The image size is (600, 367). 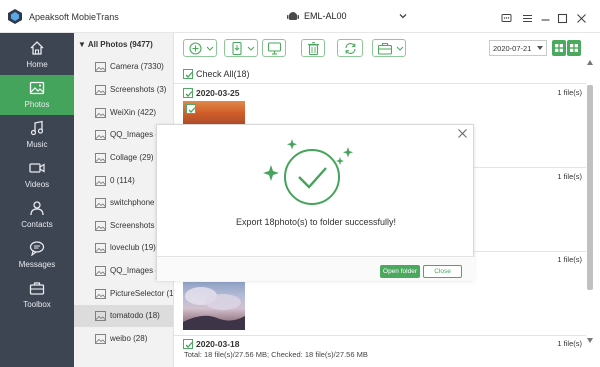 I want to click on nav-videos: Videos, so click(x=37, y=175).